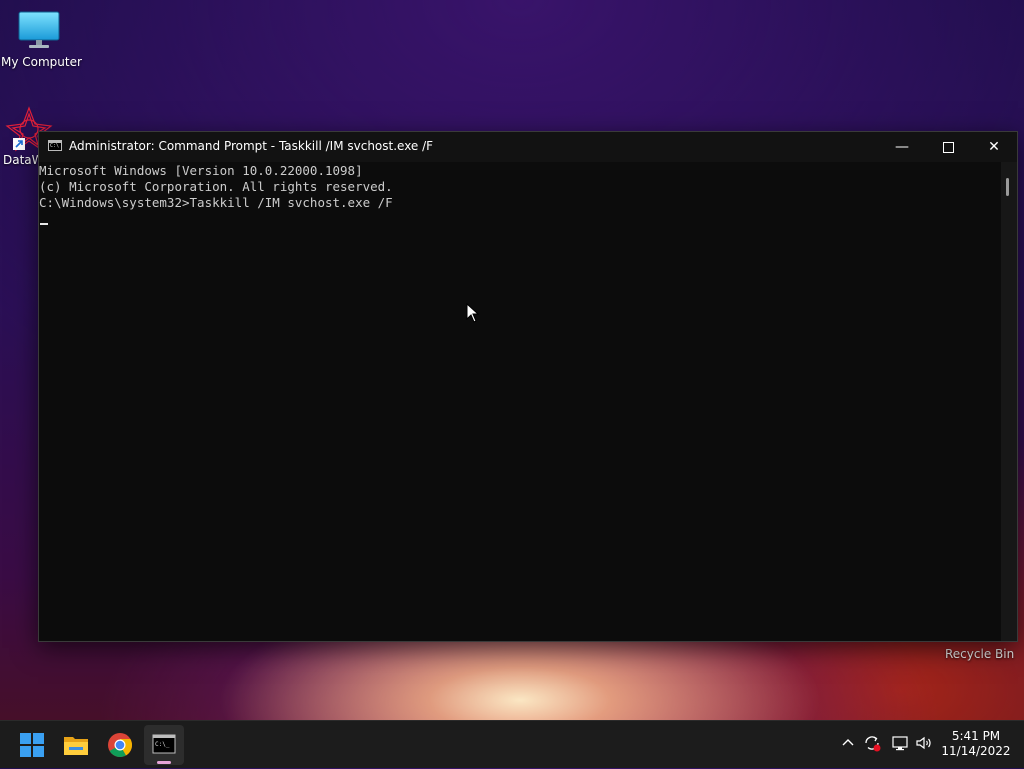 This screenshot has height=769, width=1024. I want to click on volume-icon, so click(923, 743).